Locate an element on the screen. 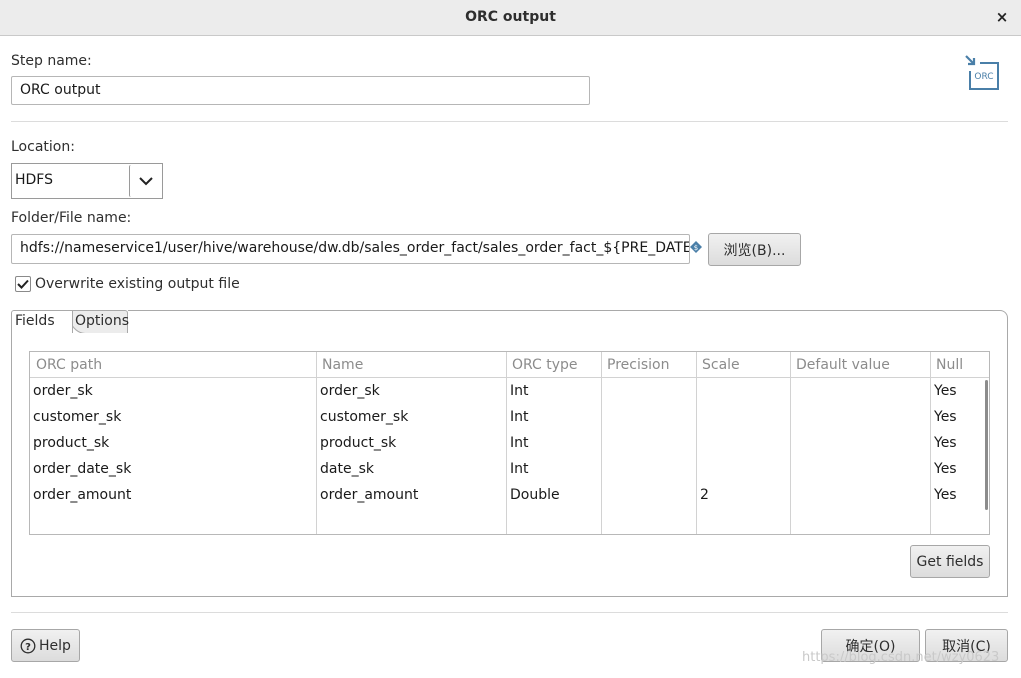  help-button: ? Help is located at coordinates (45, 645).